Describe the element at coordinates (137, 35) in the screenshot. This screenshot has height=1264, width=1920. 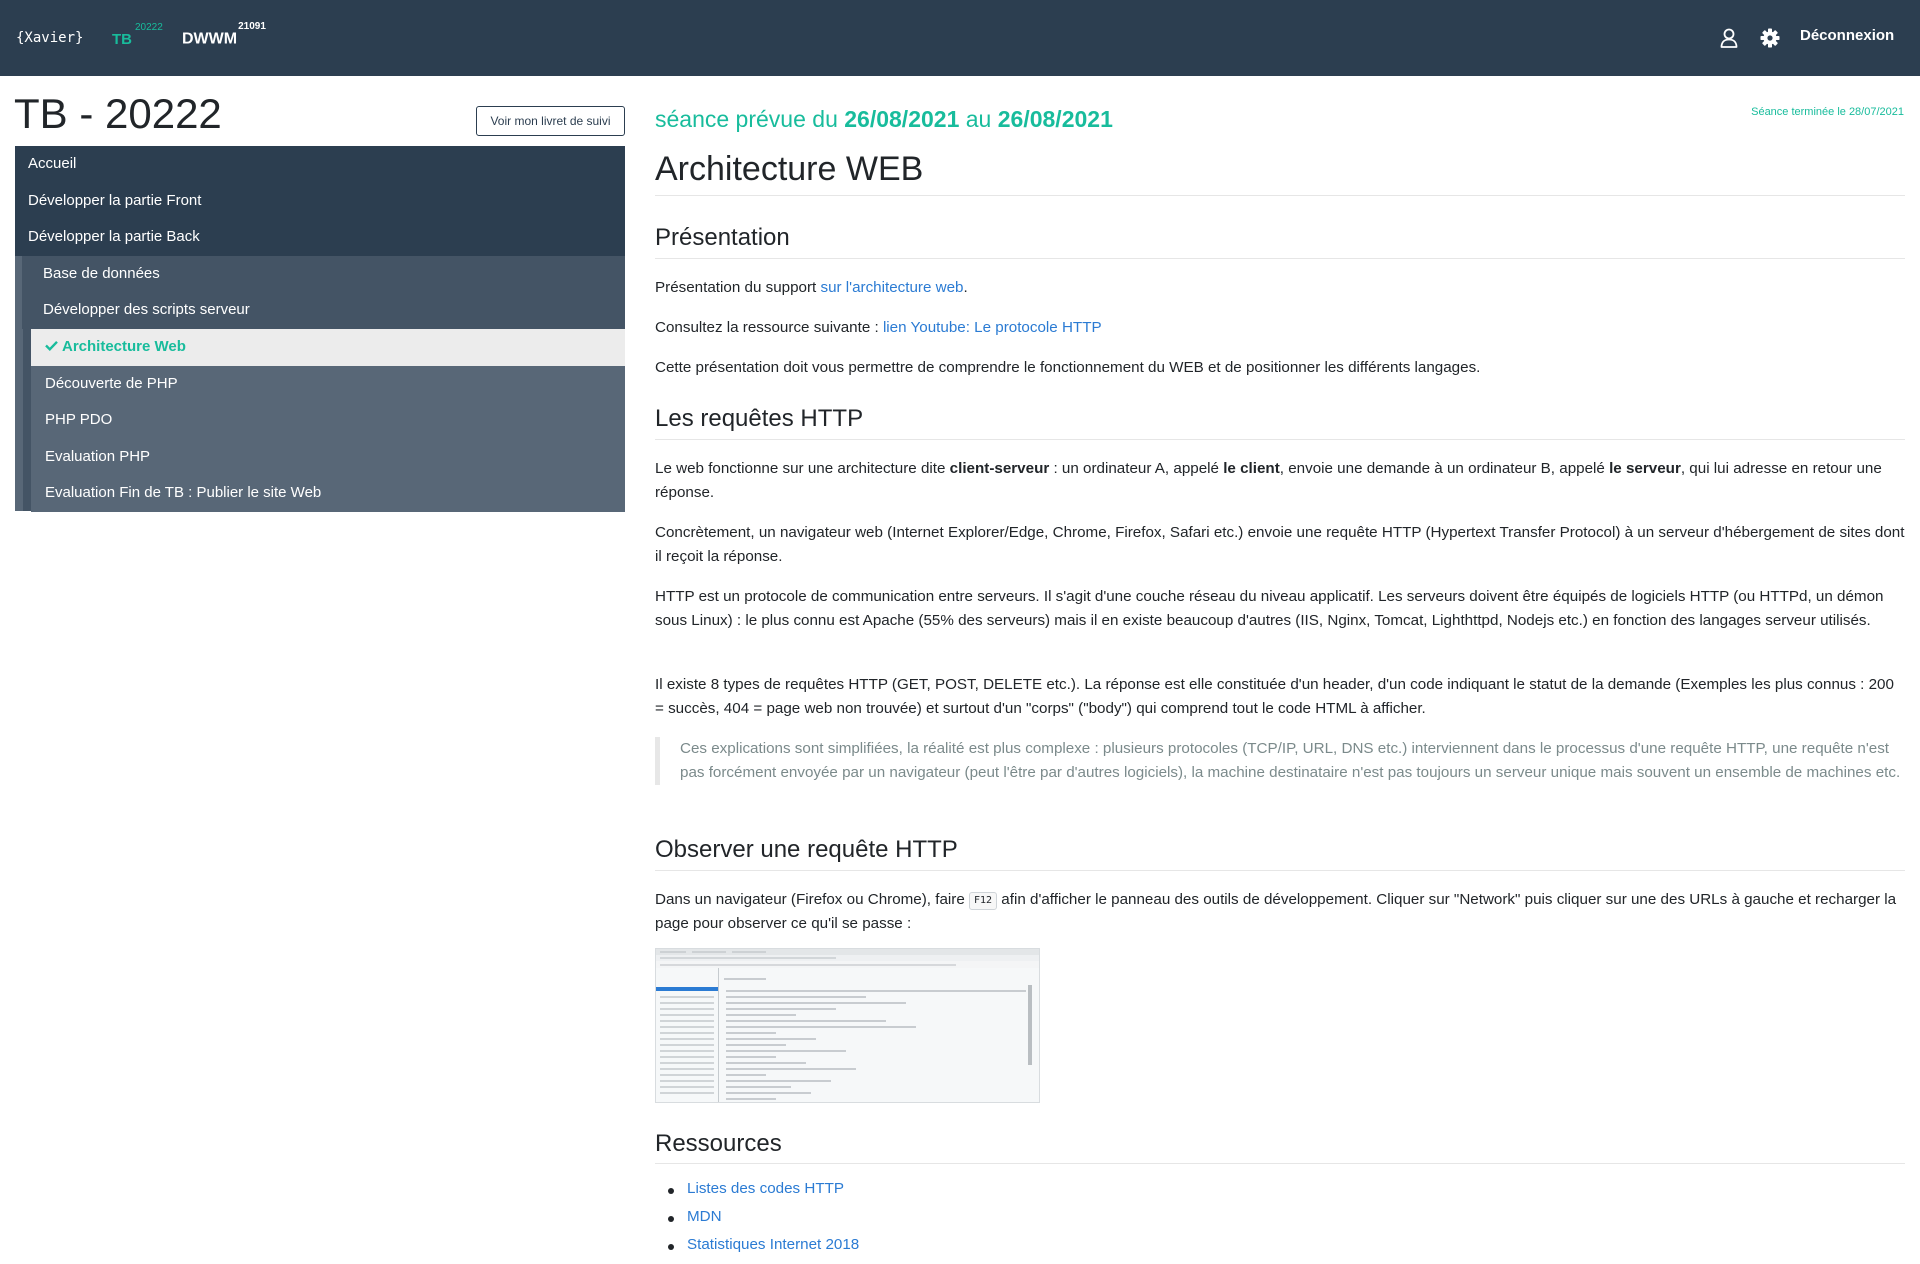
I see `nav-tb-link: TB20222` at that location.